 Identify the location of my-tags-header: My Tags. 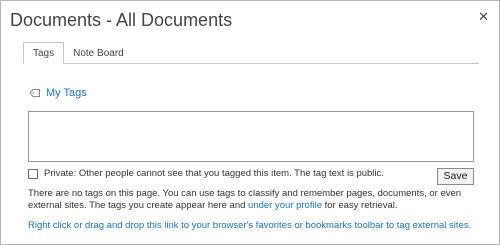
(58, 93).